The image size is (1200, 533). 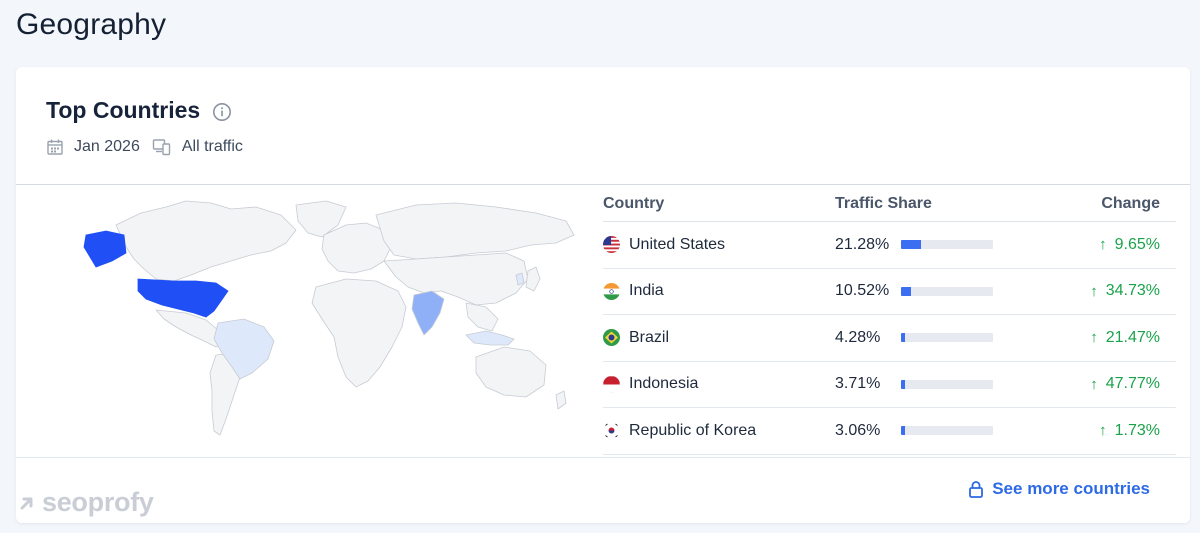 I want to click on card-meta: Jan 2026 All traffic, so click(x=144, y=147).